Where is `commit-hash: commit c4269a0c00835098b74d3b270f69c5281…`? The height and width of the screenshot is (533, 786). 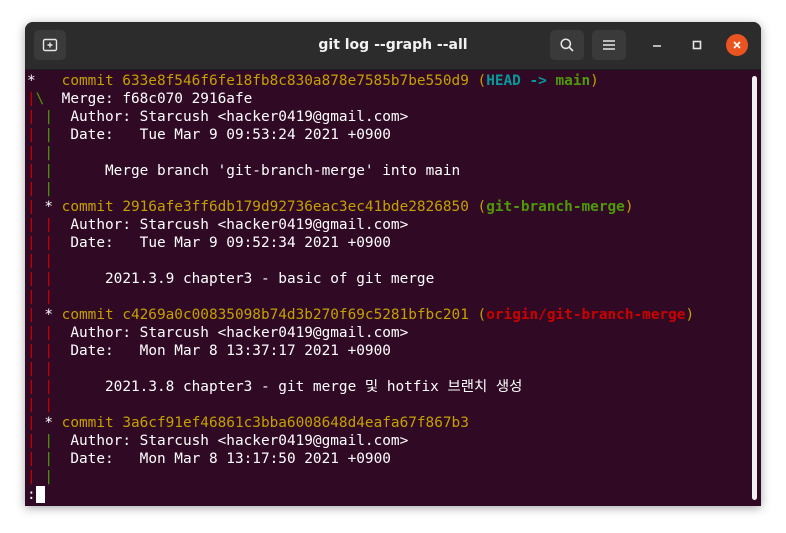
commit-hash: commit c4269a0c00835098b74d3b270f69c5281… is located at coordinates (265, 315).